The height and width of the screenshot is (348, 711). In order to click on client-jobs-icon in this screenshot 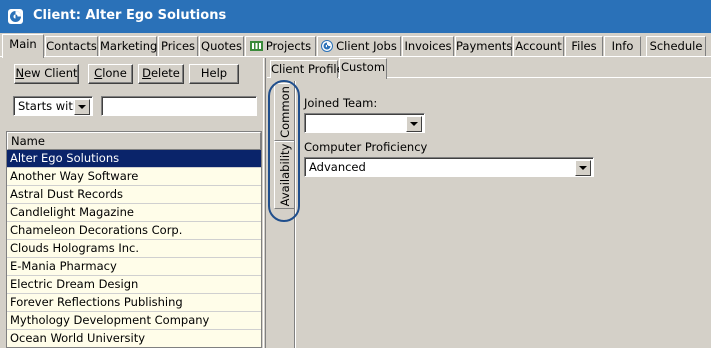, I will do `click(327, 48)`.